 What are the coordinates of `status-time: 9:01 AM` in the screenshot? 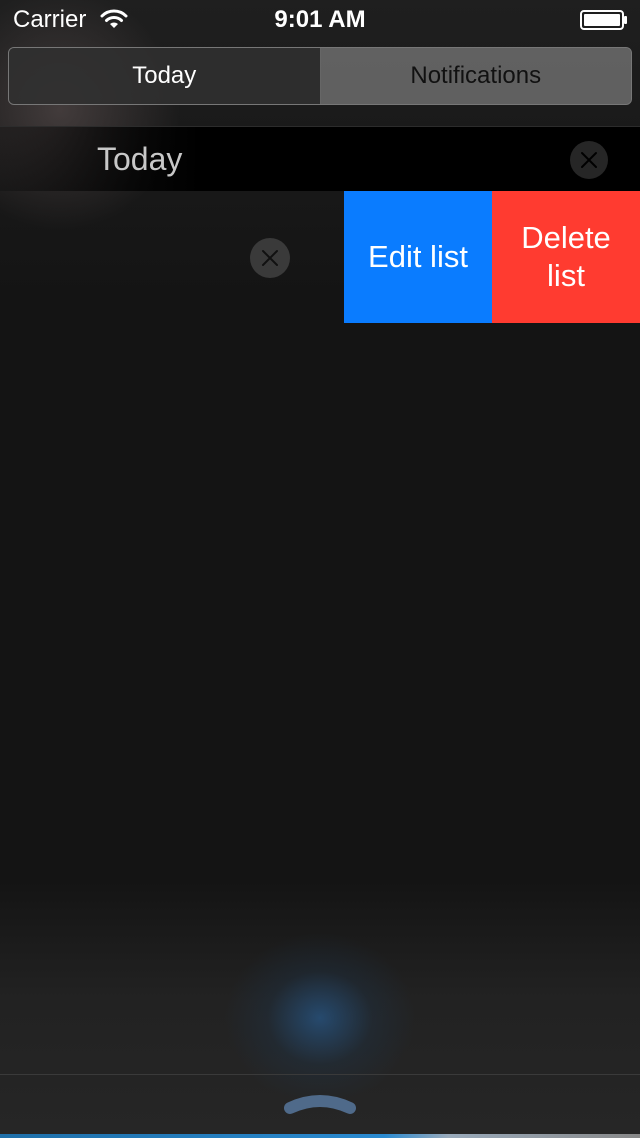 It's located at (320, 19).